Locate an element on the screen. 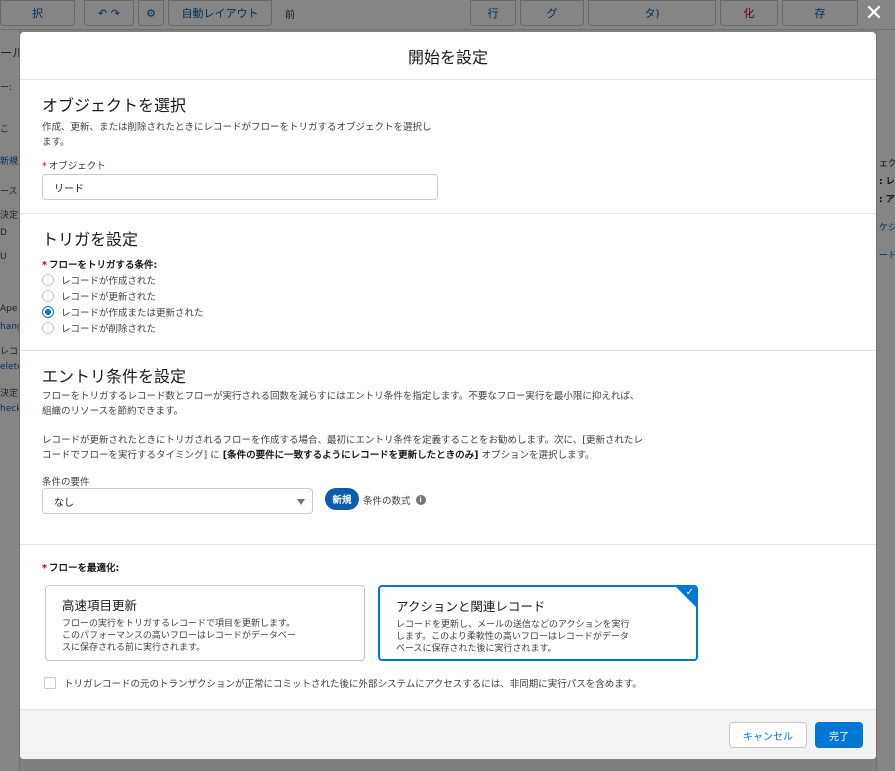  checkmark-icon: ✓ is located at coordinates (689, 592).